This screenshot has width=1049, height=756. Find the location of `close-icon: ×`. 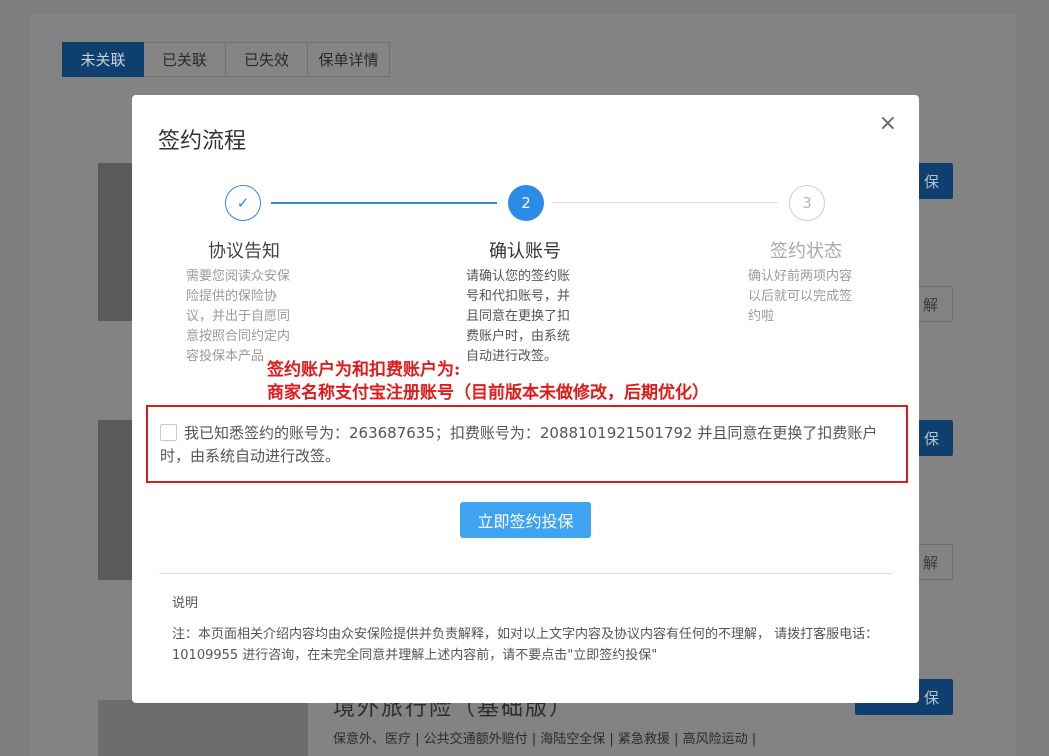

close-icon: × is located at coordinates (888, 124).